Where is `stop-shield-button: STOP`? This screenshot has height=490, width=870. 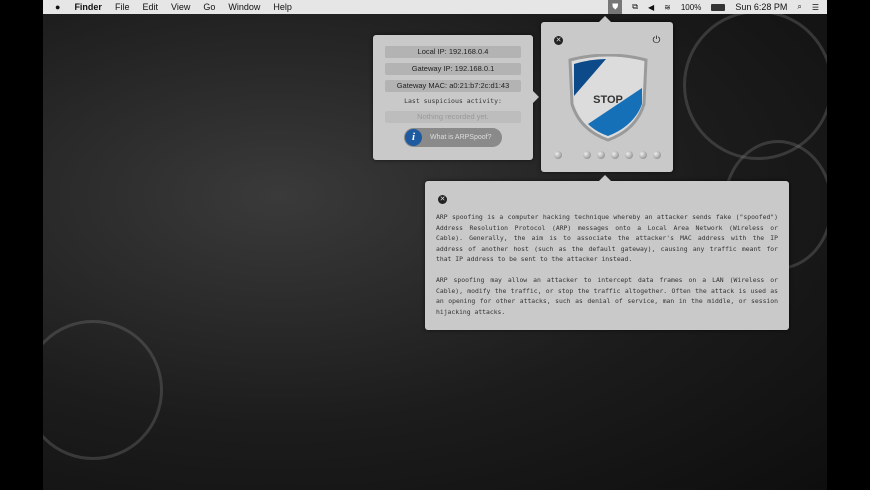
stop-shield-button: STOP is located at coordinates (608, 98).